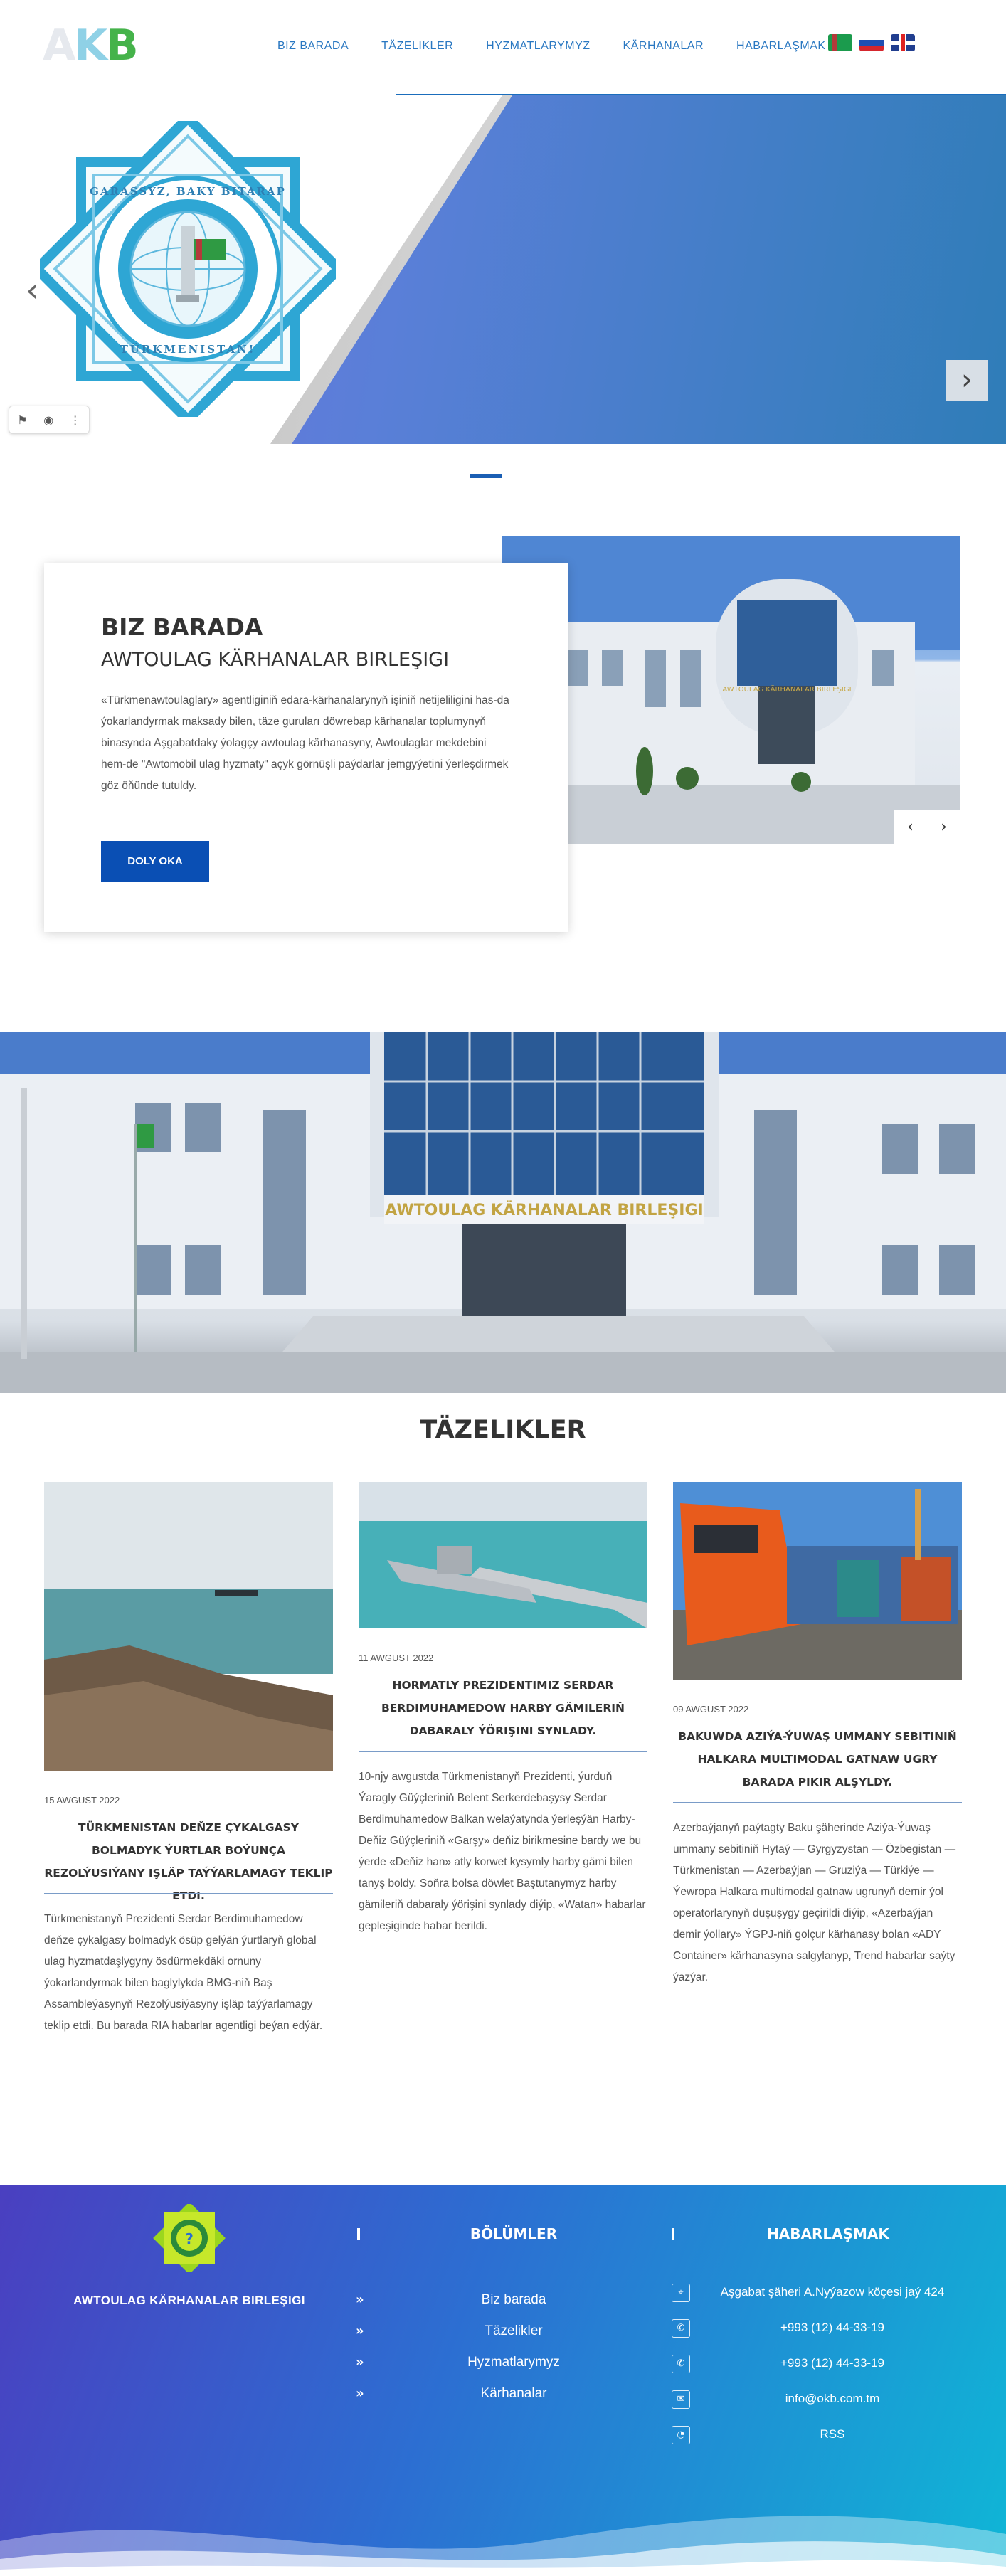  What do you see at coordinates (275, 660) in the screenshot?
I see `about-subtitle: AWTOULAG KÄRHANALAR BIRLEŞIGI` at bounding box center [275, 660].